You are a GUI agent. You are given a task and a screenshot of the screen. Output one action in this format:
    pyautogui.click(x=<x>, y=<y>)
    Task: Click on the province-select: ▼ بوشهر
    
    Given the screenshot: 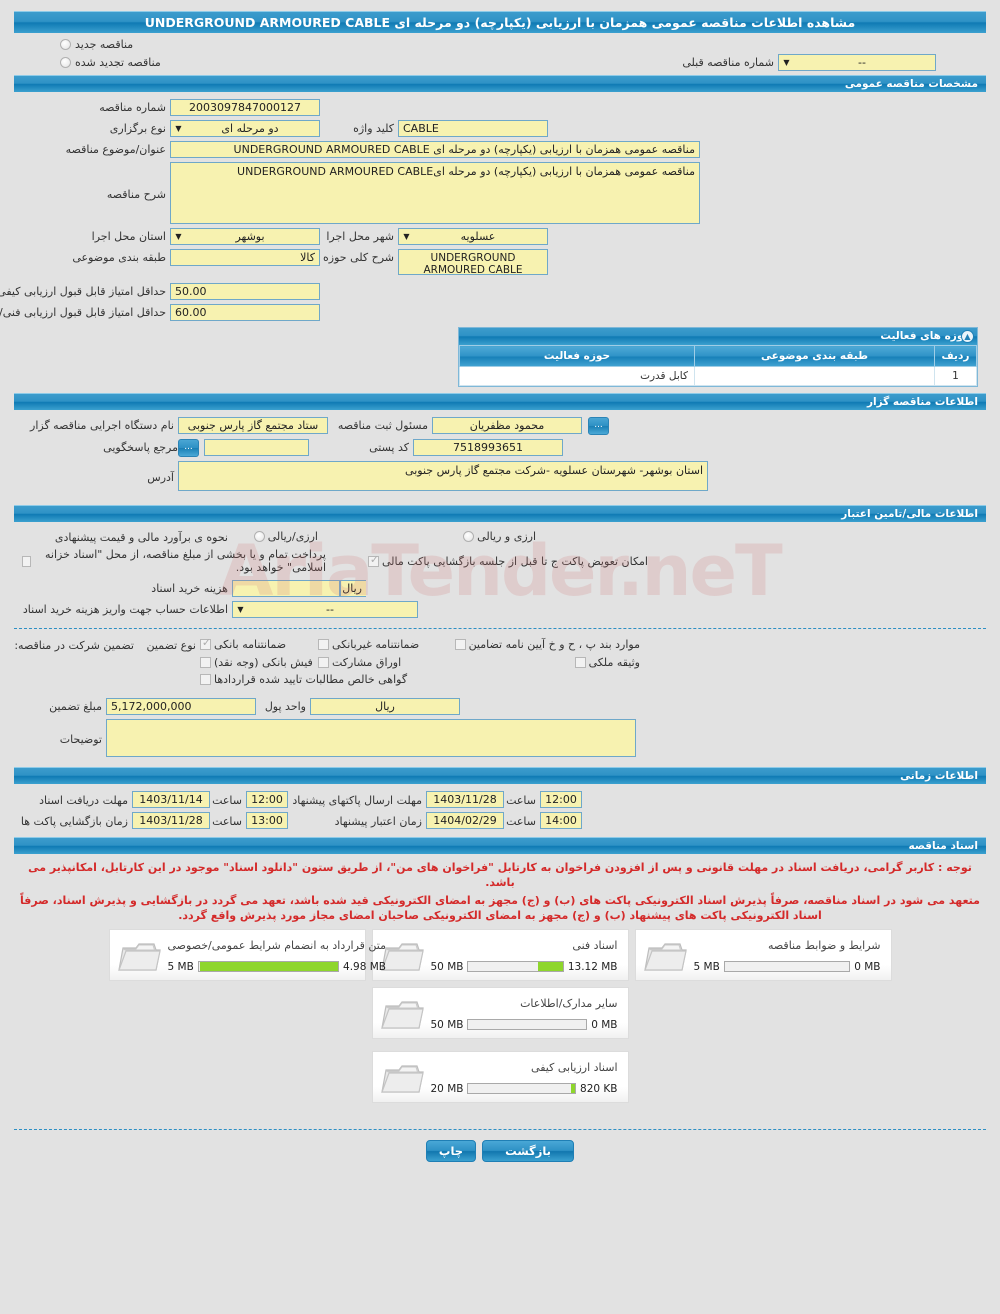 What is the action you would take?
    pyautogui.click(x=245, y=236)
    